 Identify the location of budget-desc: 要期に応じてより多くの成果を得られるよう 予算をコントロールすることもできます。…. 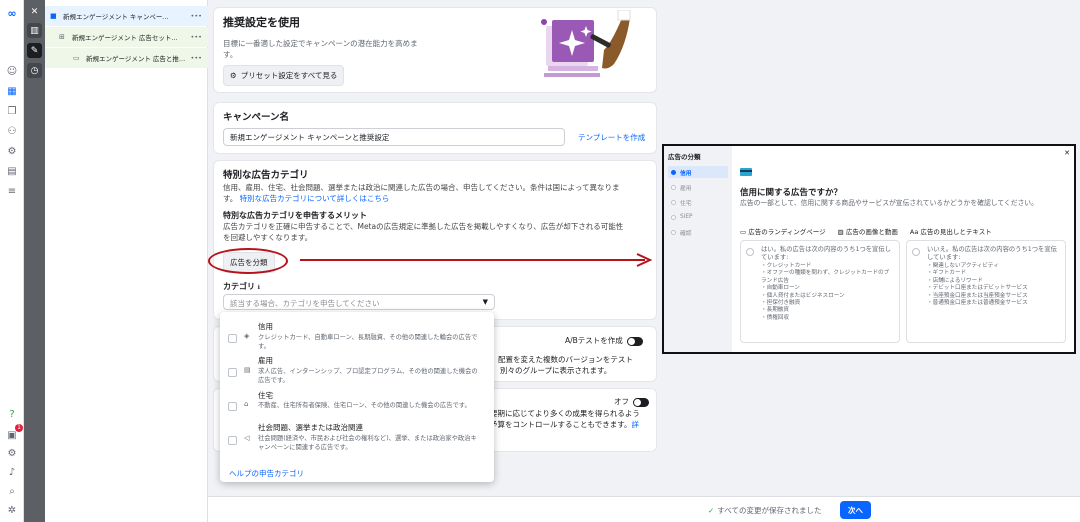
(565, 419).